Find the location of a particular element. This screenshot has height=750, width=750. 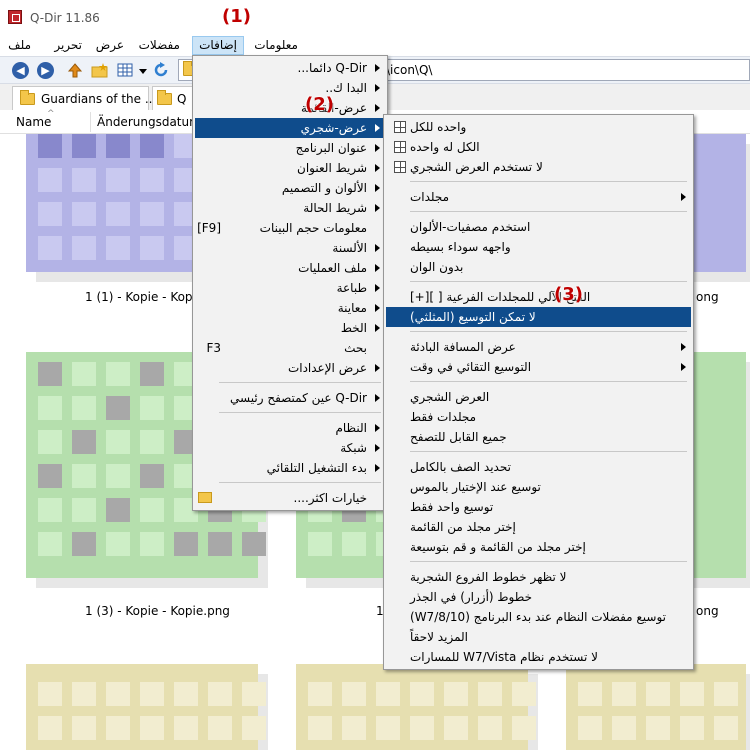

menu-item: الخط is located at coordinates (290, 328).